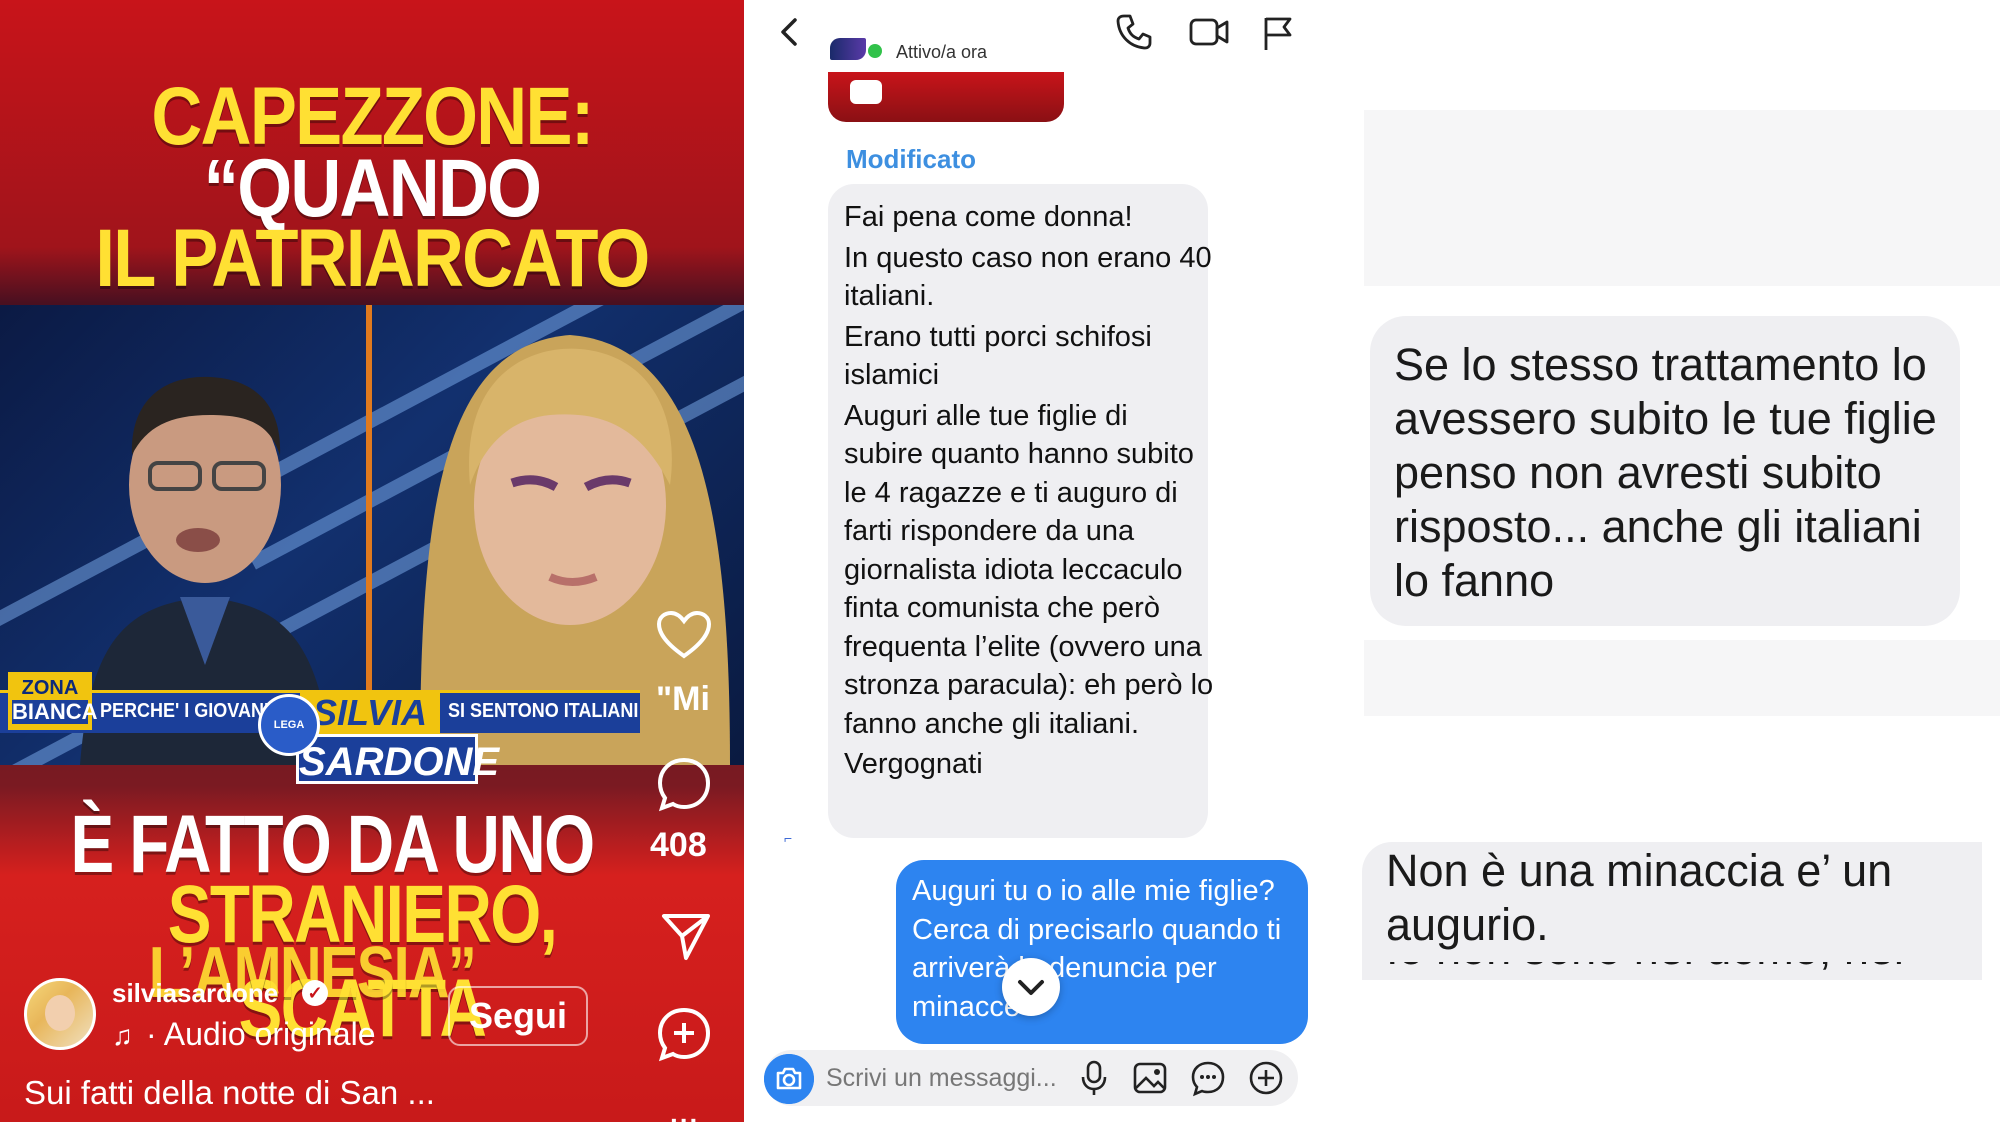  What do you see at coordinates (1686, 970) in the screenshot?
I see `cut-off-message-text: Io non sono nel uomo, nel` at bounding box center [1686, 970].